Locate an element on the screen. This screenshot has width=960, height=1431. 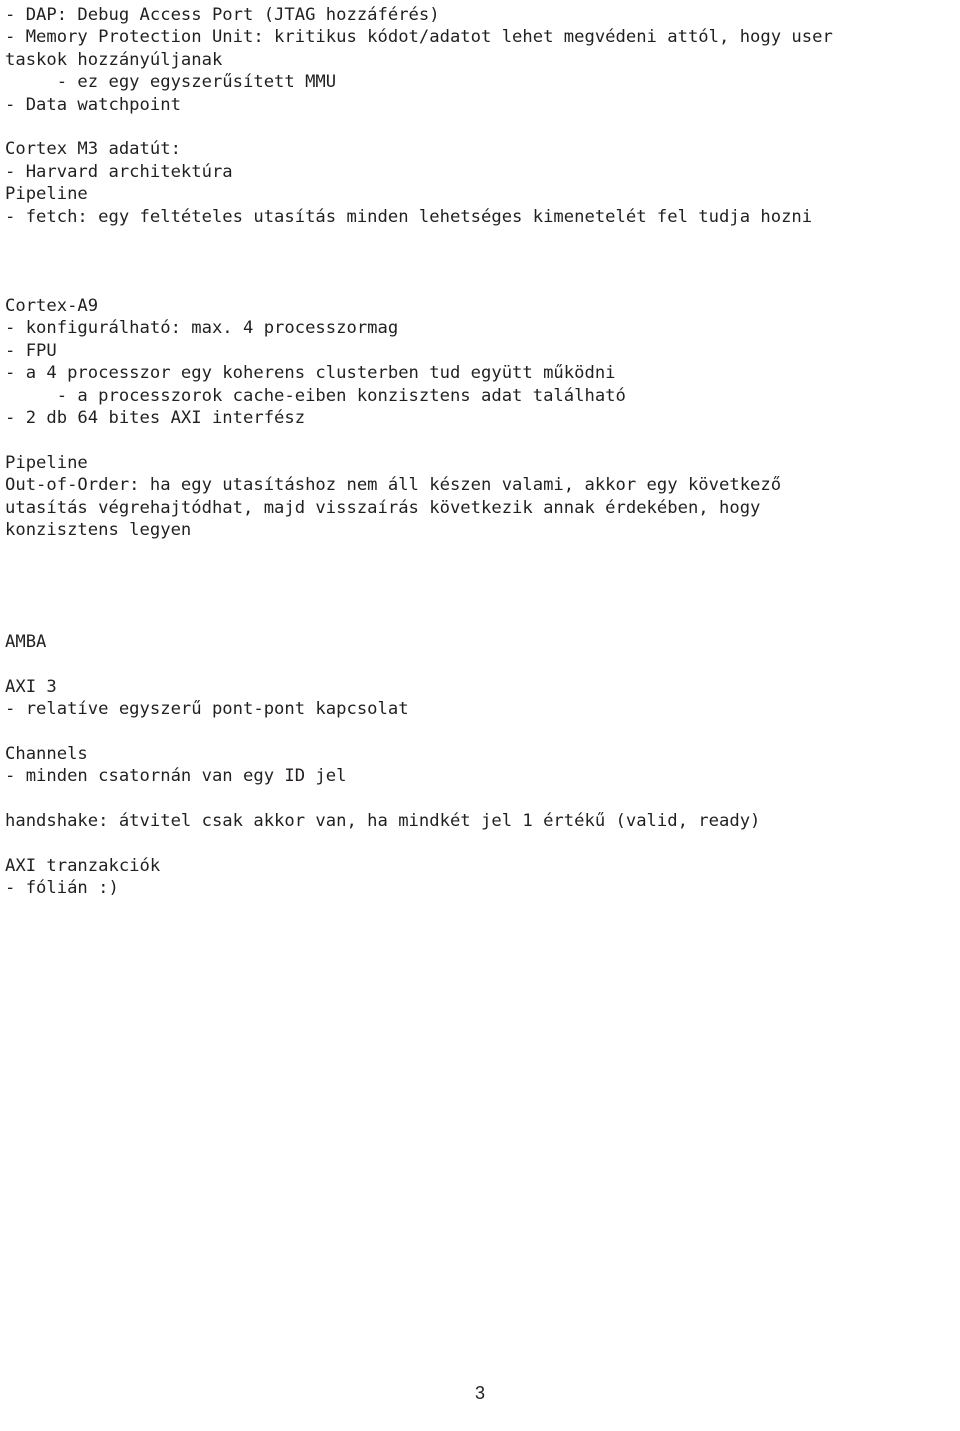
text-line: - ez egy egyszerűsített MMU is located at coordinates (171, 82).